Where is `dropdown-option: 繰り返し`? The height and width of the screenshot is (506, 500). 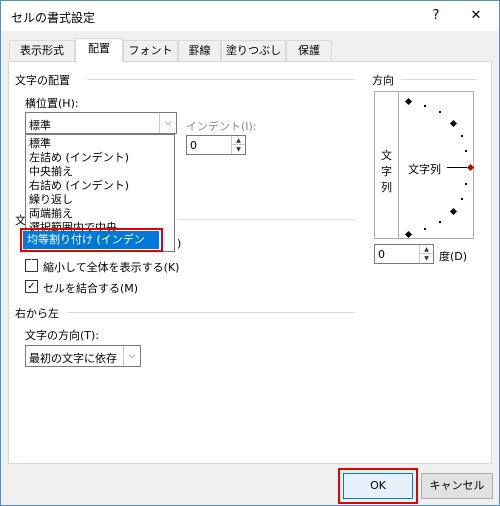 dropdown-option: 繰り返し is located at coordinates (51, 199).